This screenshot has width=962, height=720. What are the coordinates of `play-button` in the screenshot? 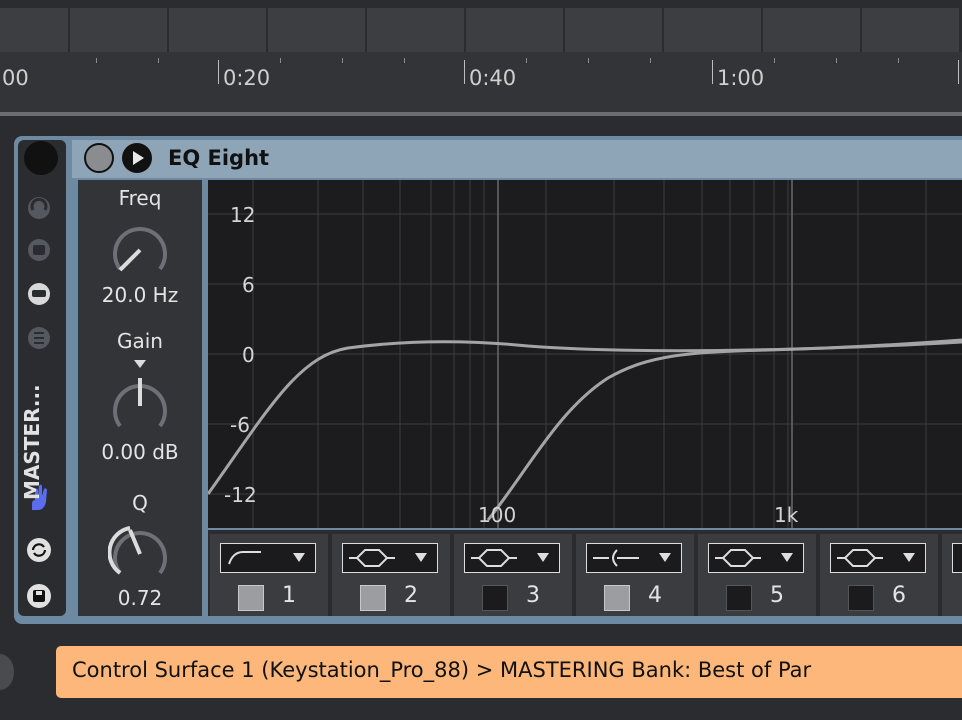 It's located at (137, 158).